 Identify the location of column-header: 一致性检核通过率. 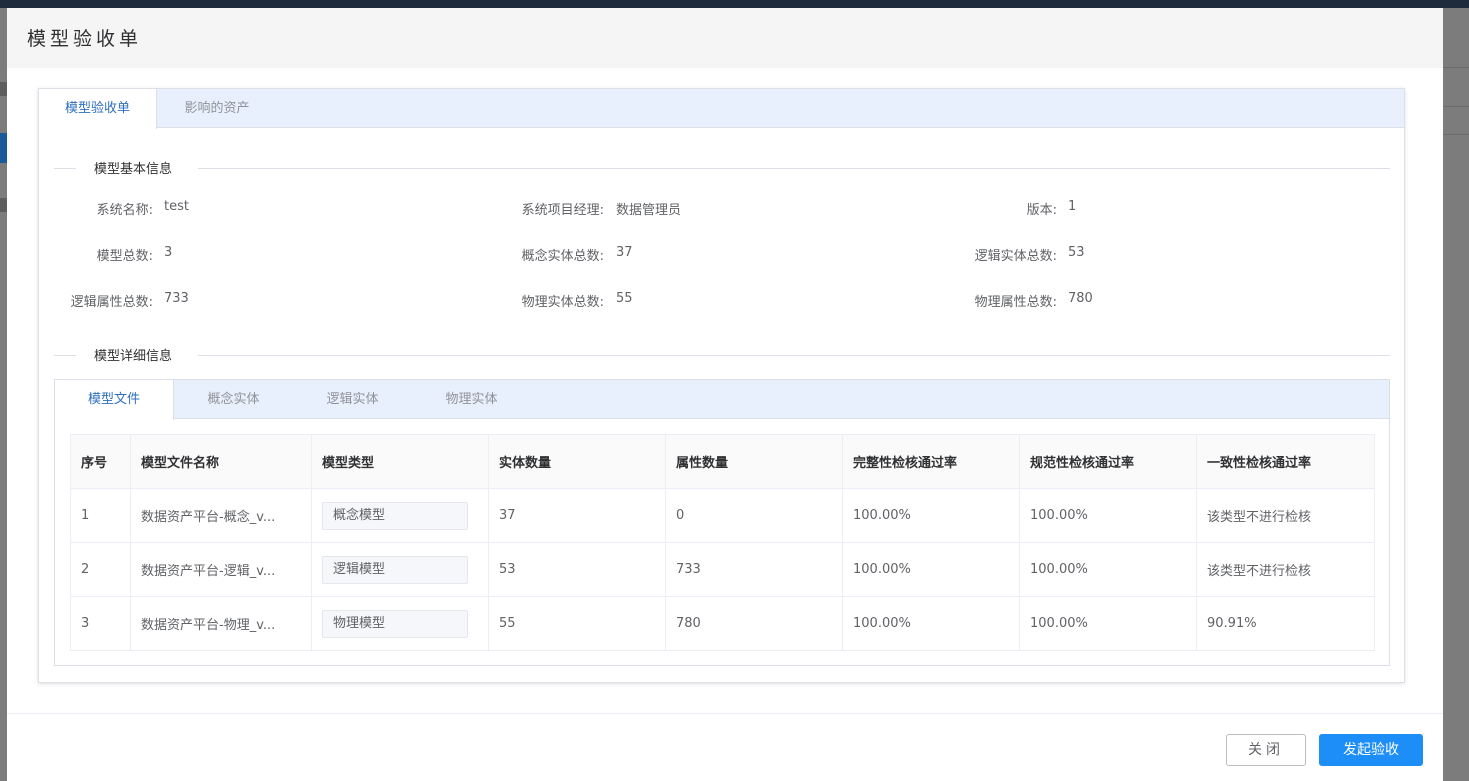
(1285, 461).